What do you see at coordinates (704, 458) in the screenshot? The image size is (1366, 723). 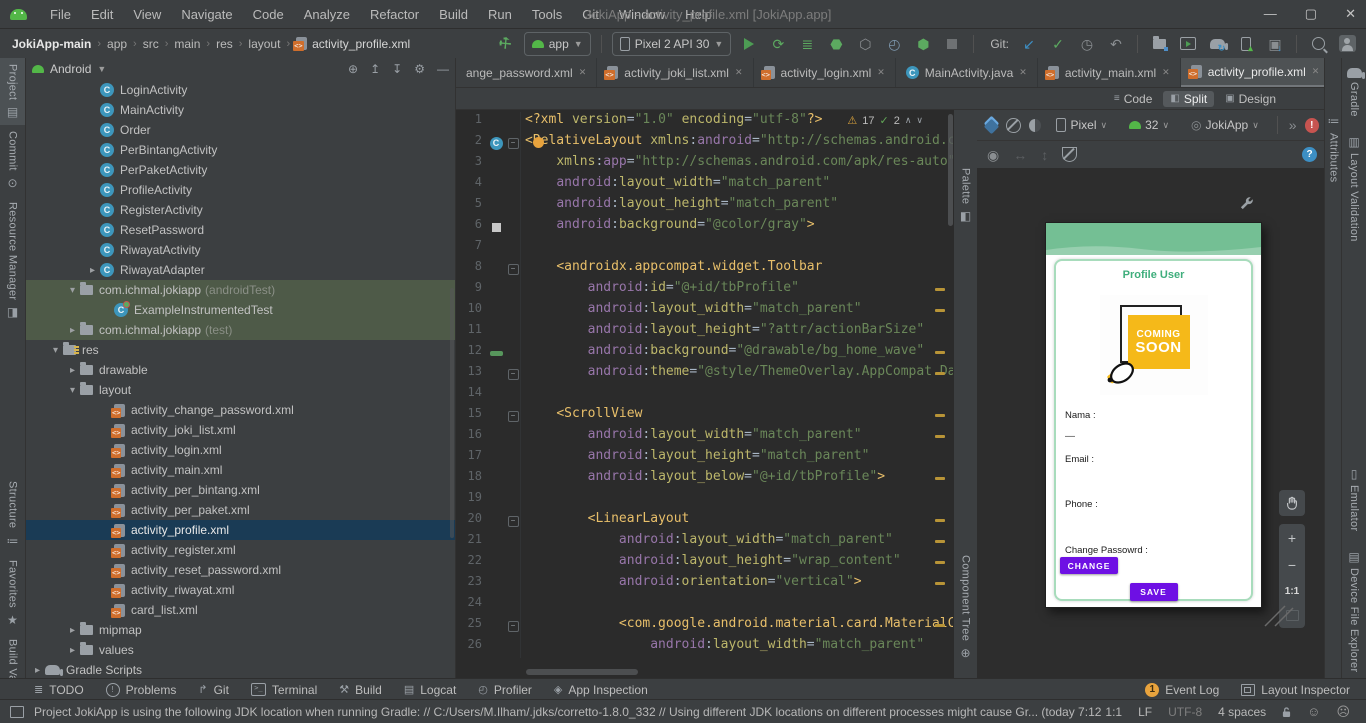 I see `code-line: 17 android:layout_height="match_parent"` at bounding box center [704, 458].